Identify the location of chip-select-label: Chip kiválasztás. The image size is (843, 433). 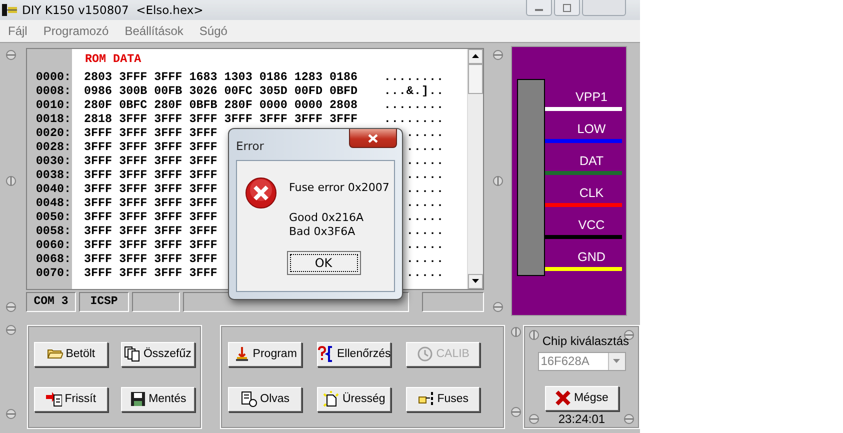
(586, 341).